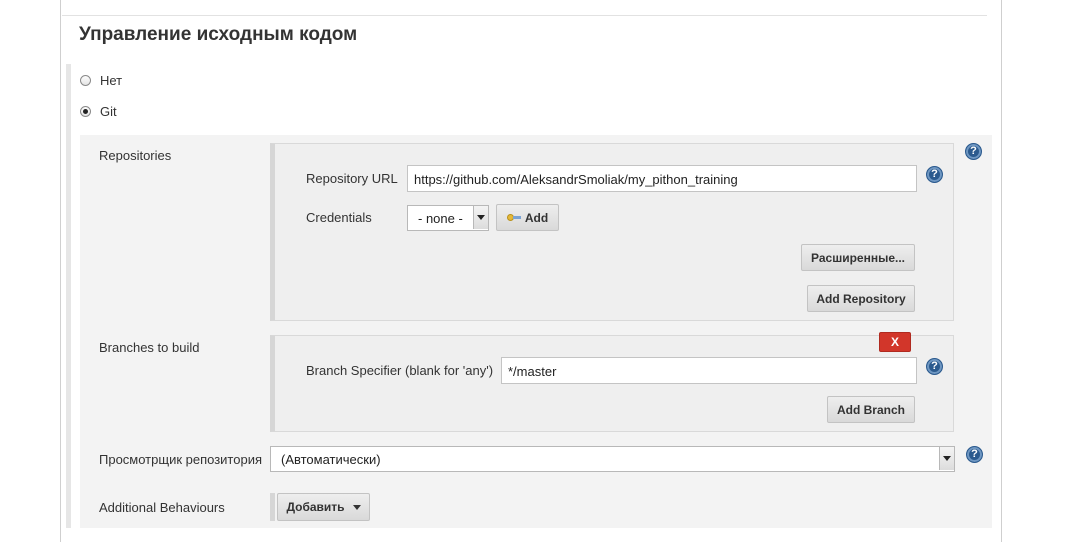 The image size is (1078, 542). What do you see at coordinates (108, 111) in the screenshot?
I see `scm-option-git-label: Git` at bounding box center [108, 111].